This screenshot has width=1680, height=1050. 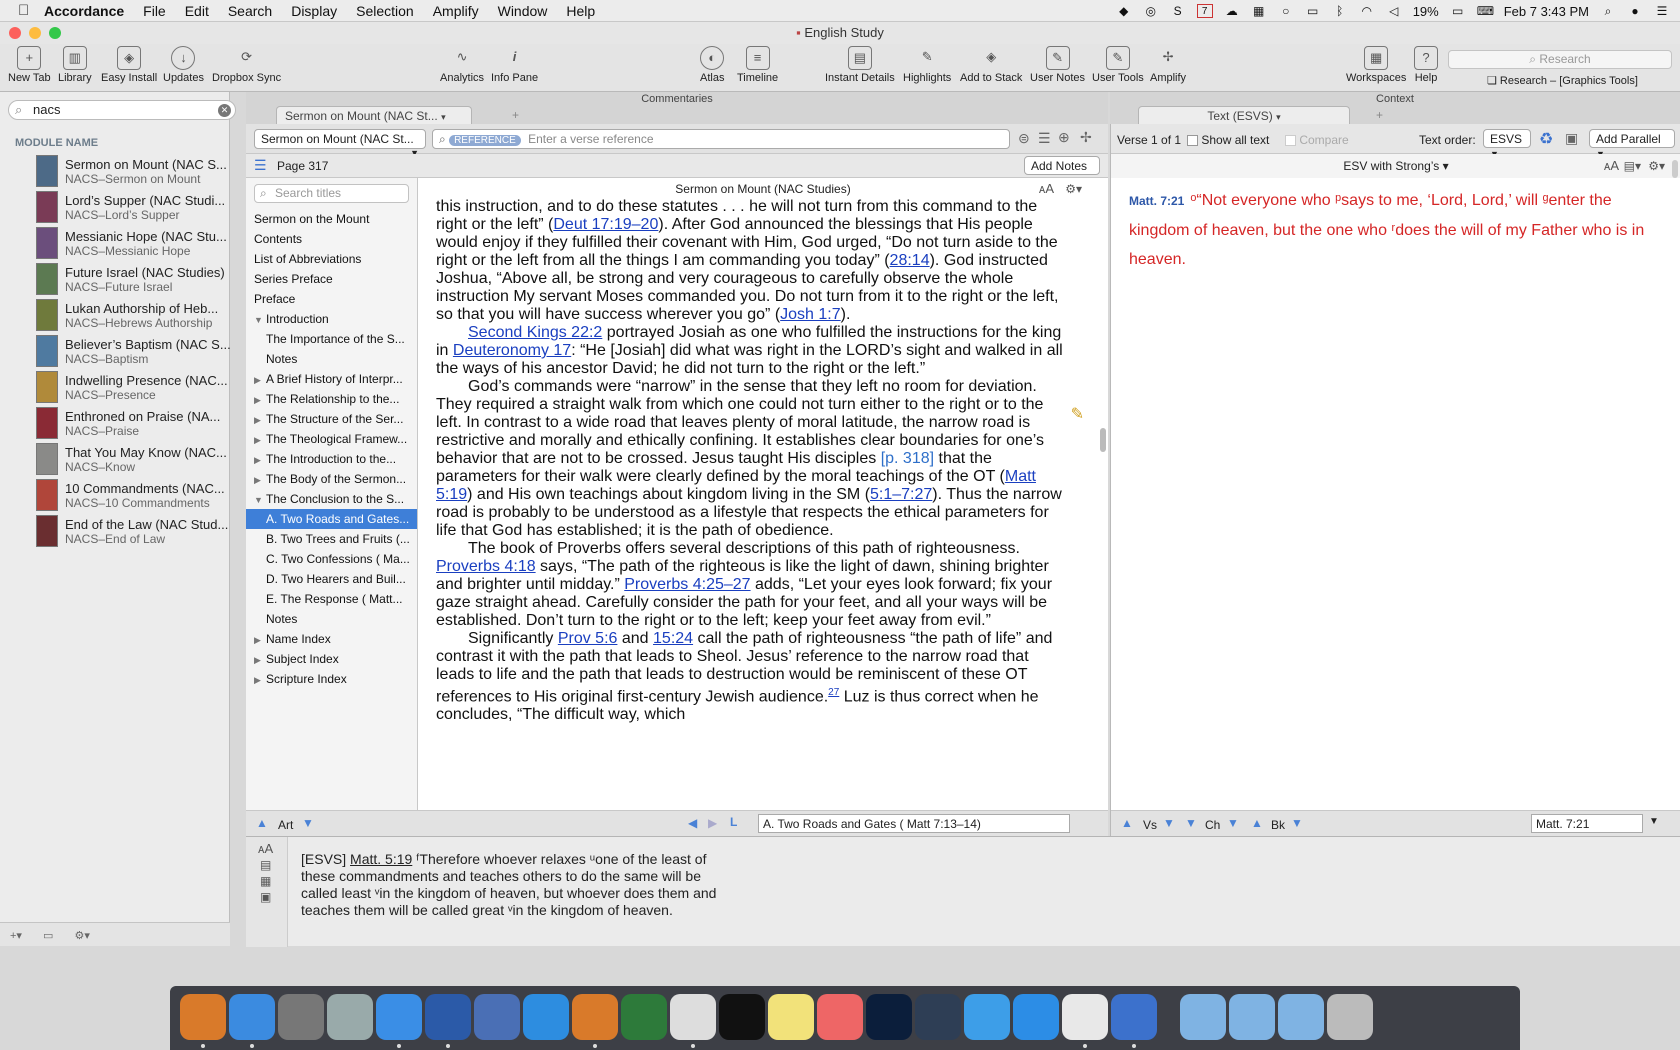 What do you see at coordinates (1426, 65) in the screenshot?
I see `help-button: ? Help` at bounding box center [1426, 65].